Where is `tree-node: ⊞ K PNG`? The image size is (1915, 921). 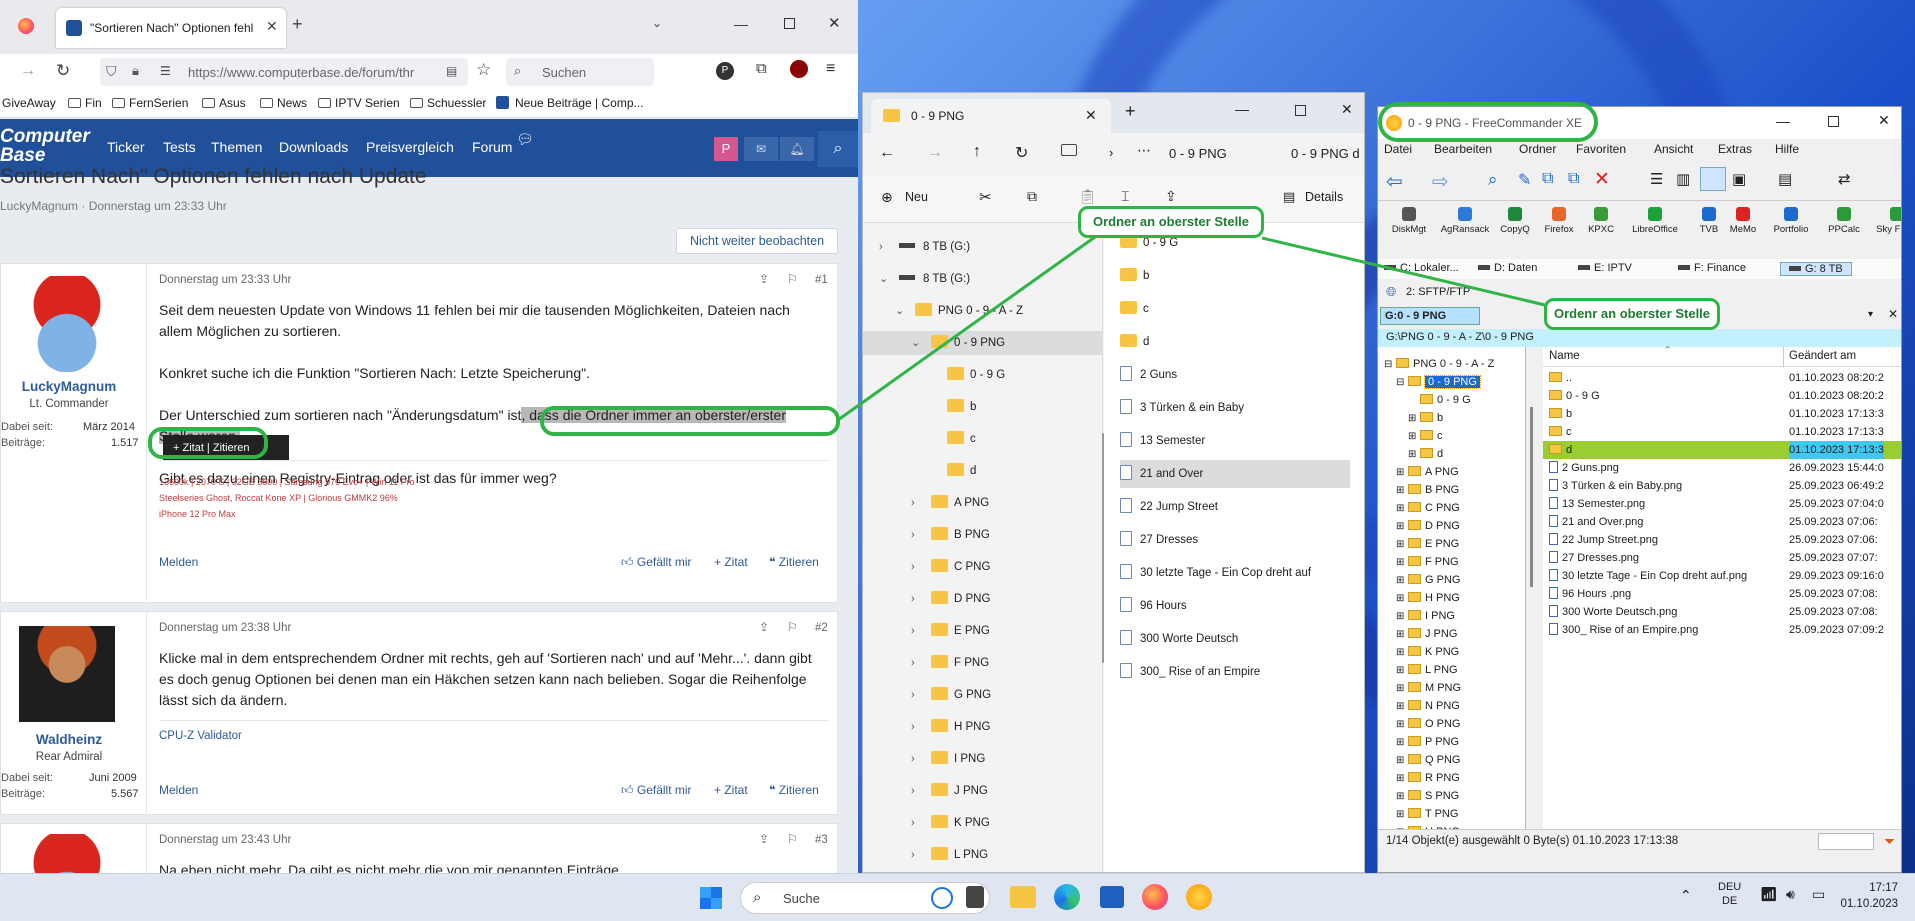
tree-node: ⊞ K PNG is located at coordinates (1427, 652).